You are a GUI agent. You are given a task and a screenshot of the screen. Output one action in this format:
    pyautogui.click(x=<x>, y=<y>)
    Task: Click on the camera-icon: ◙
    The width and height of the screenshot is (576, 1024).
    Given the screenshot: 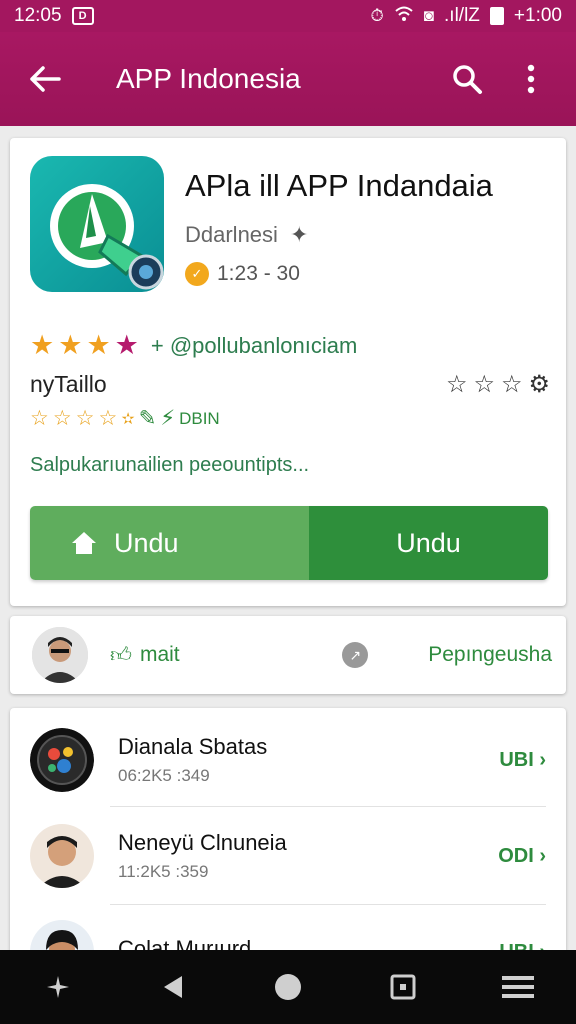 What is the action you would take?
    pyautogui.click(x=429, y=15)
    